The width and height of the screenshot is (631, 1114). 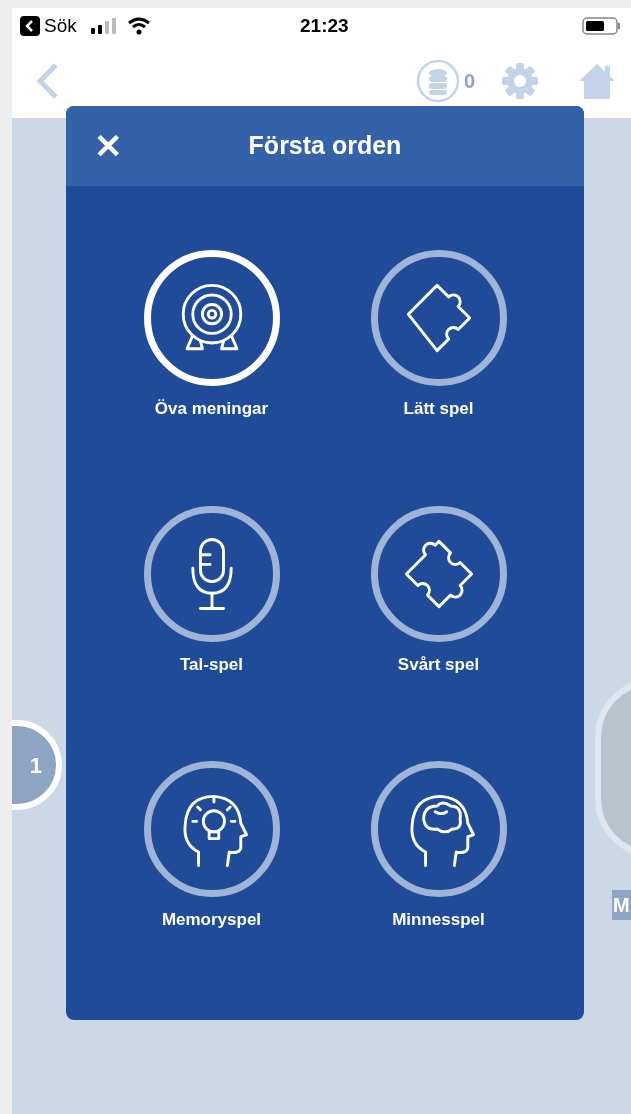 What do you see at coordinates (469, 81) in the screenshot?
I see `coin-count: 0` at bounding box center [469, 81].